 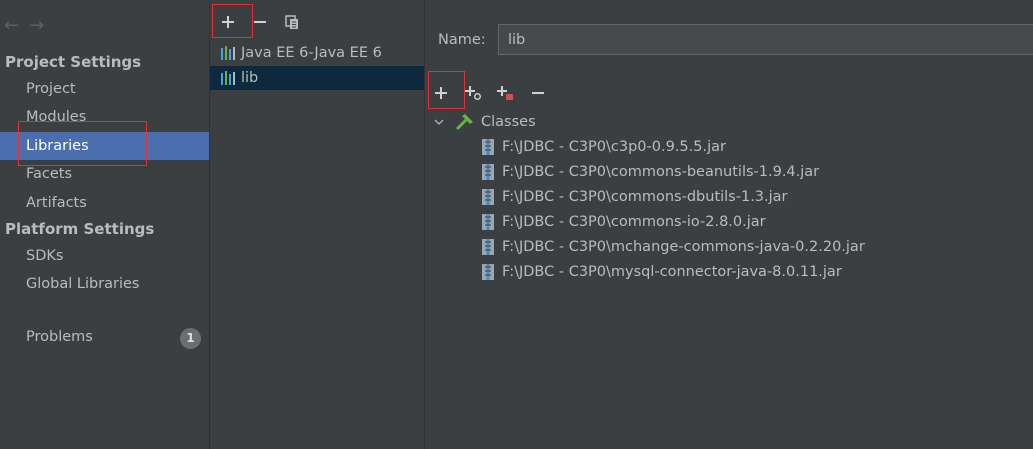 What do you see at coordinates (614, 147) in the screenshot?
I see `jar-path: F:\JDBC - C3P0\c3p0-0.9.5.5.jar` at bounding box center [614, 147].